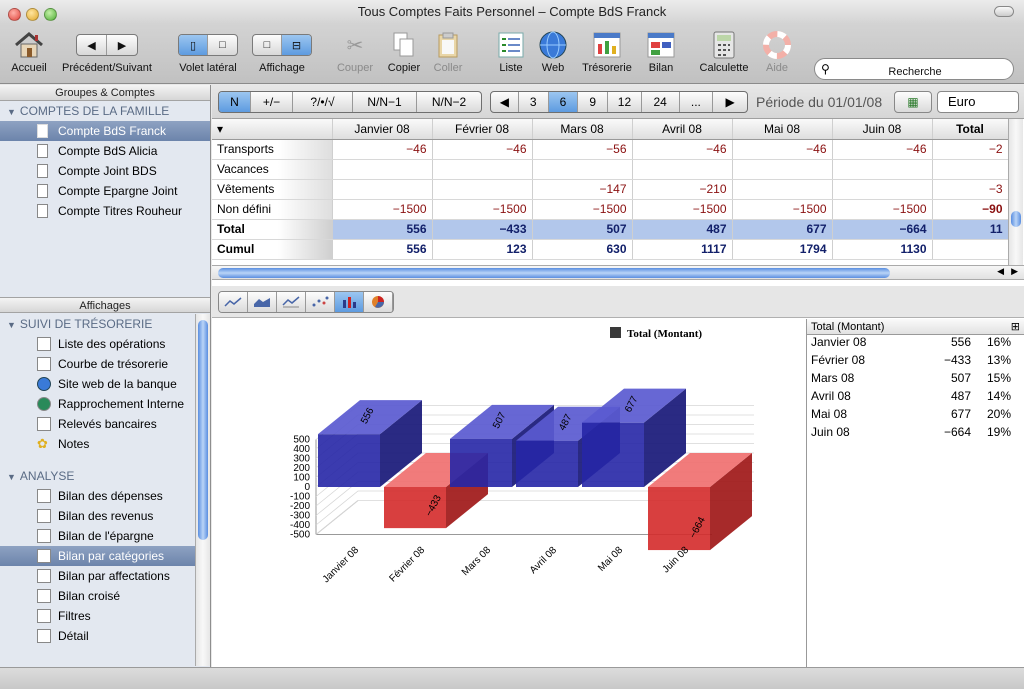  Describe the element at coordinates (105, 305) in the screenshot. I see `views-header: Affichages` at that location.